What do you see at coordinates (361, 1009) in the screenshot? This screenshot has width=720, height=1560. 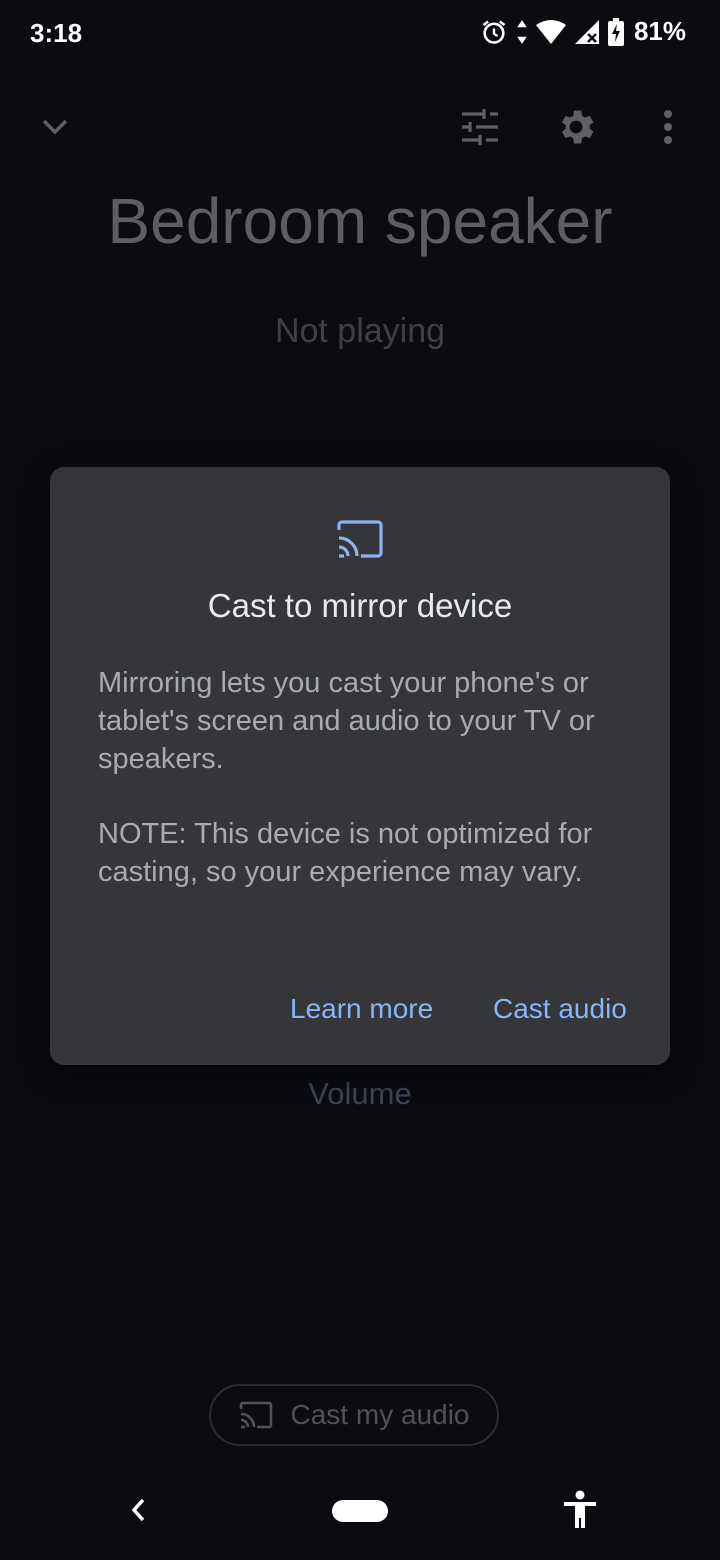 I see `learn-more-button: Learn more` at bounding box center [361, 1009].